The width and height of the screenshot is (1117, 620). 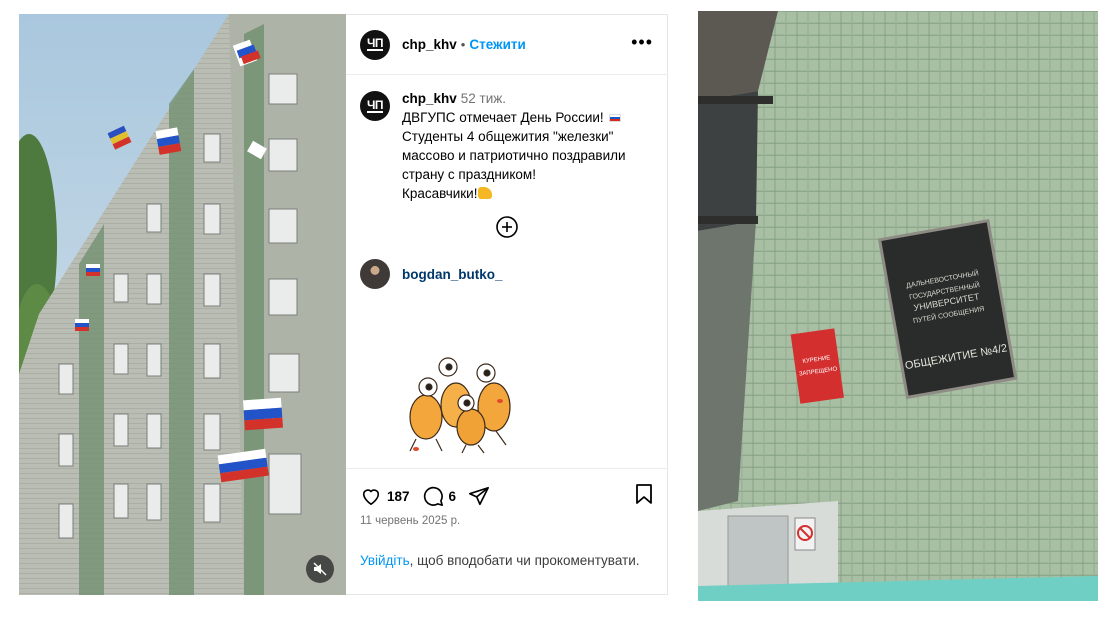 I want to click on caption-line: страну с праздником!, so click(x=469, y=174).